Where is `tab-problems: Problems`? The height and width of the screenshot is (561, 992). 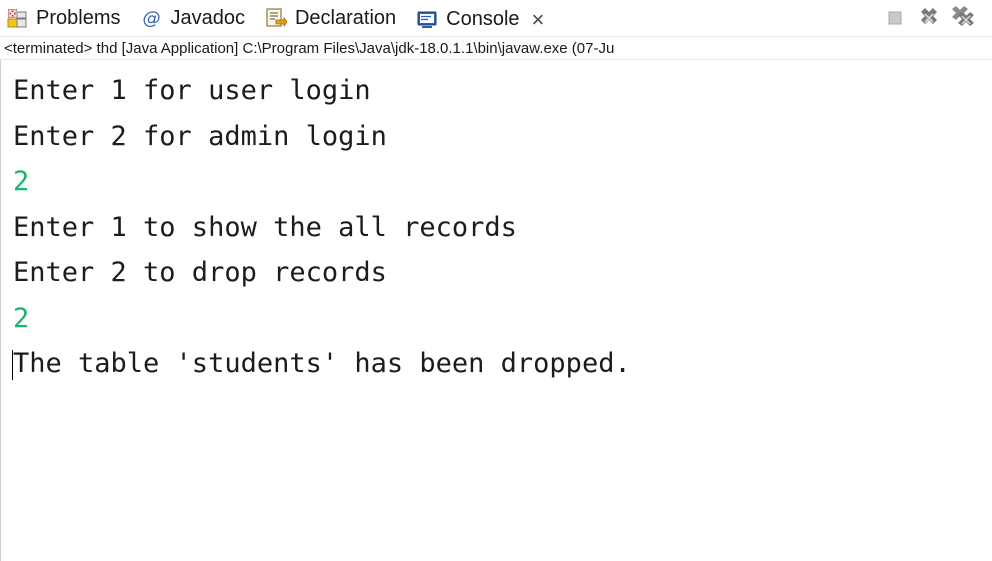 tab-problems: Problems is located at coordinates (63, 18).